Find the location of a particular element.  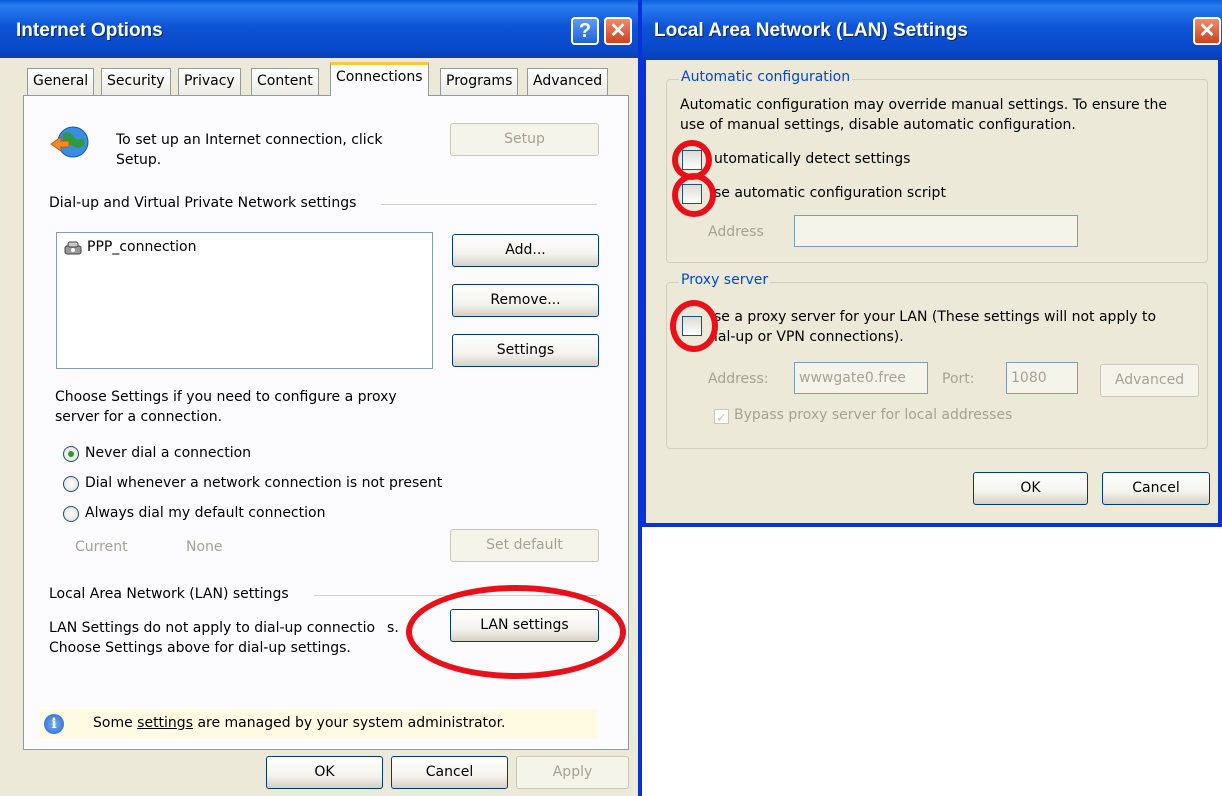

radio-dial-when-absent is located at coordinates (71, 484).